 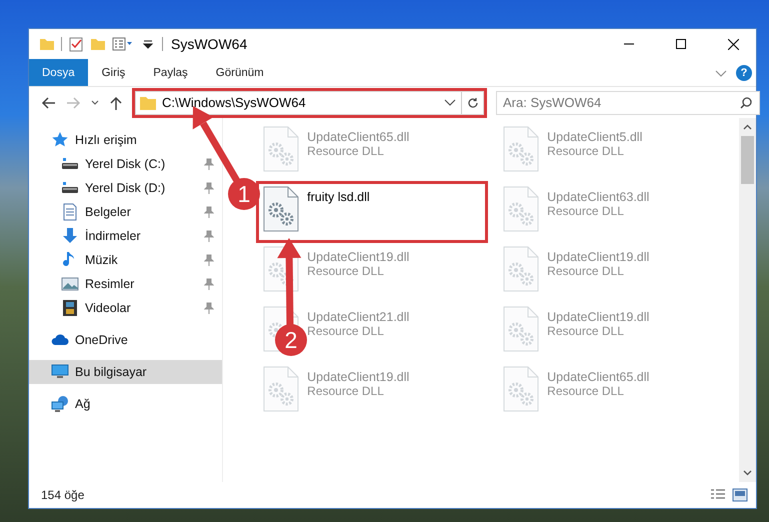 What do you see at coordinates (733, 44) in the screenshot?
I see `close-icon` at bounding box center [733, 44].